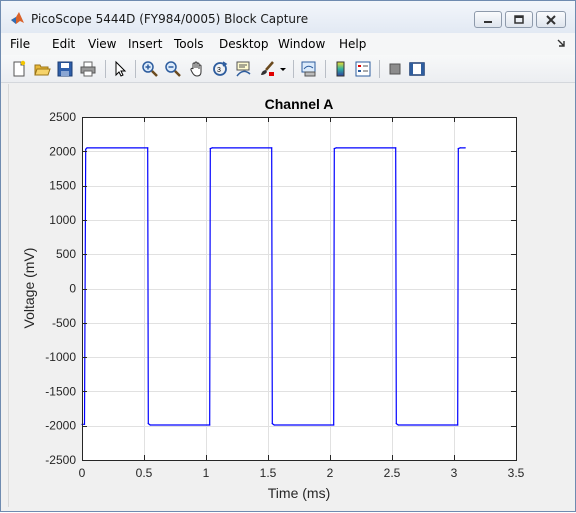  I want to click on chart-title: Channel A, so click(299, 104).